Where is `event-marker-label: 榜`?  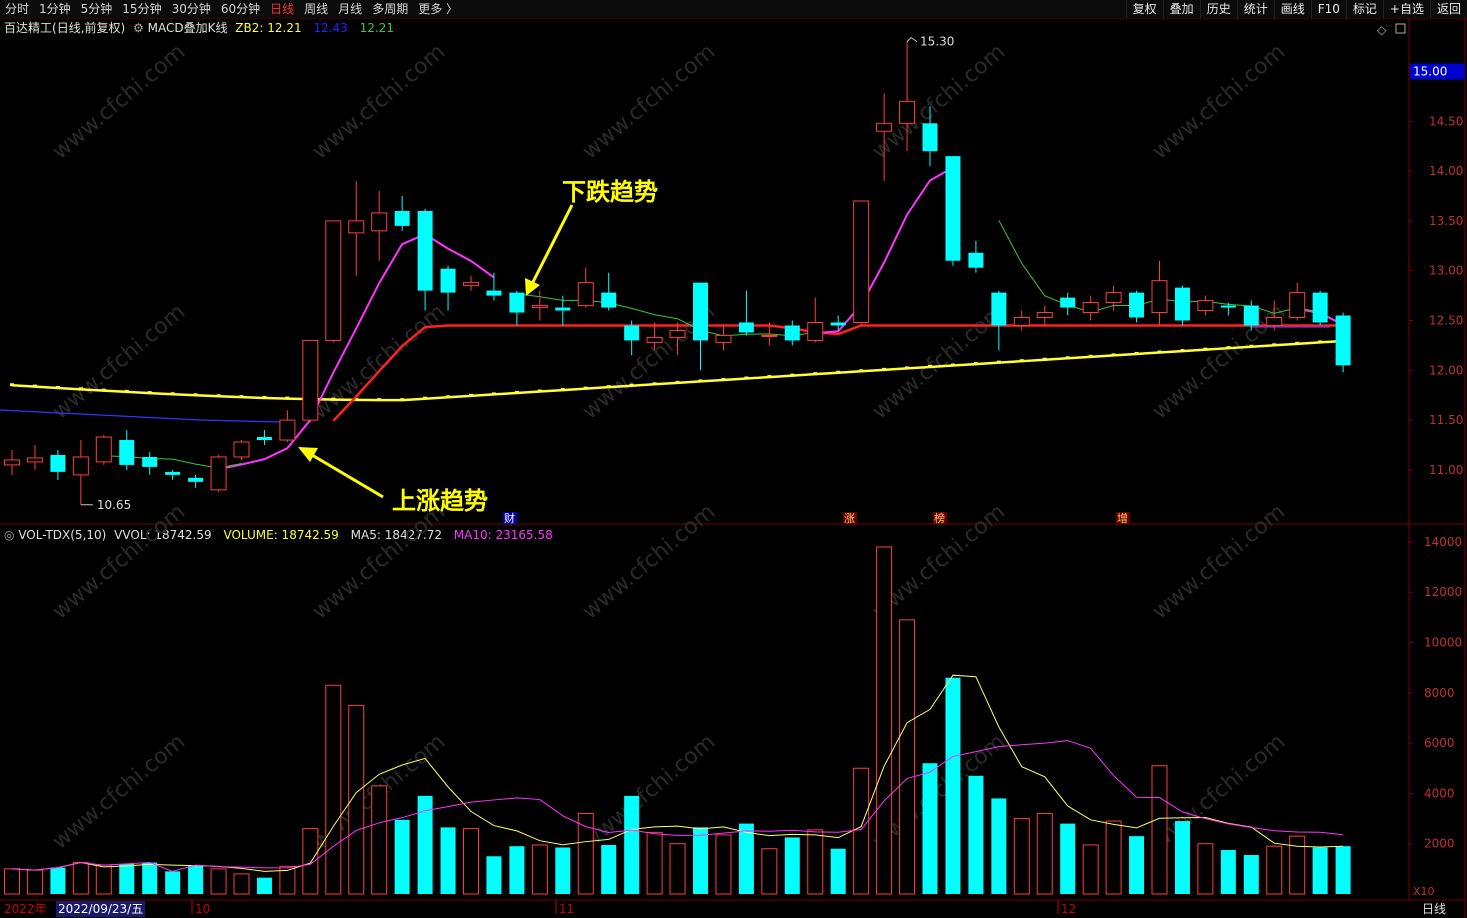 event-marker-label: 榜 is located at coordinates (939, 518).